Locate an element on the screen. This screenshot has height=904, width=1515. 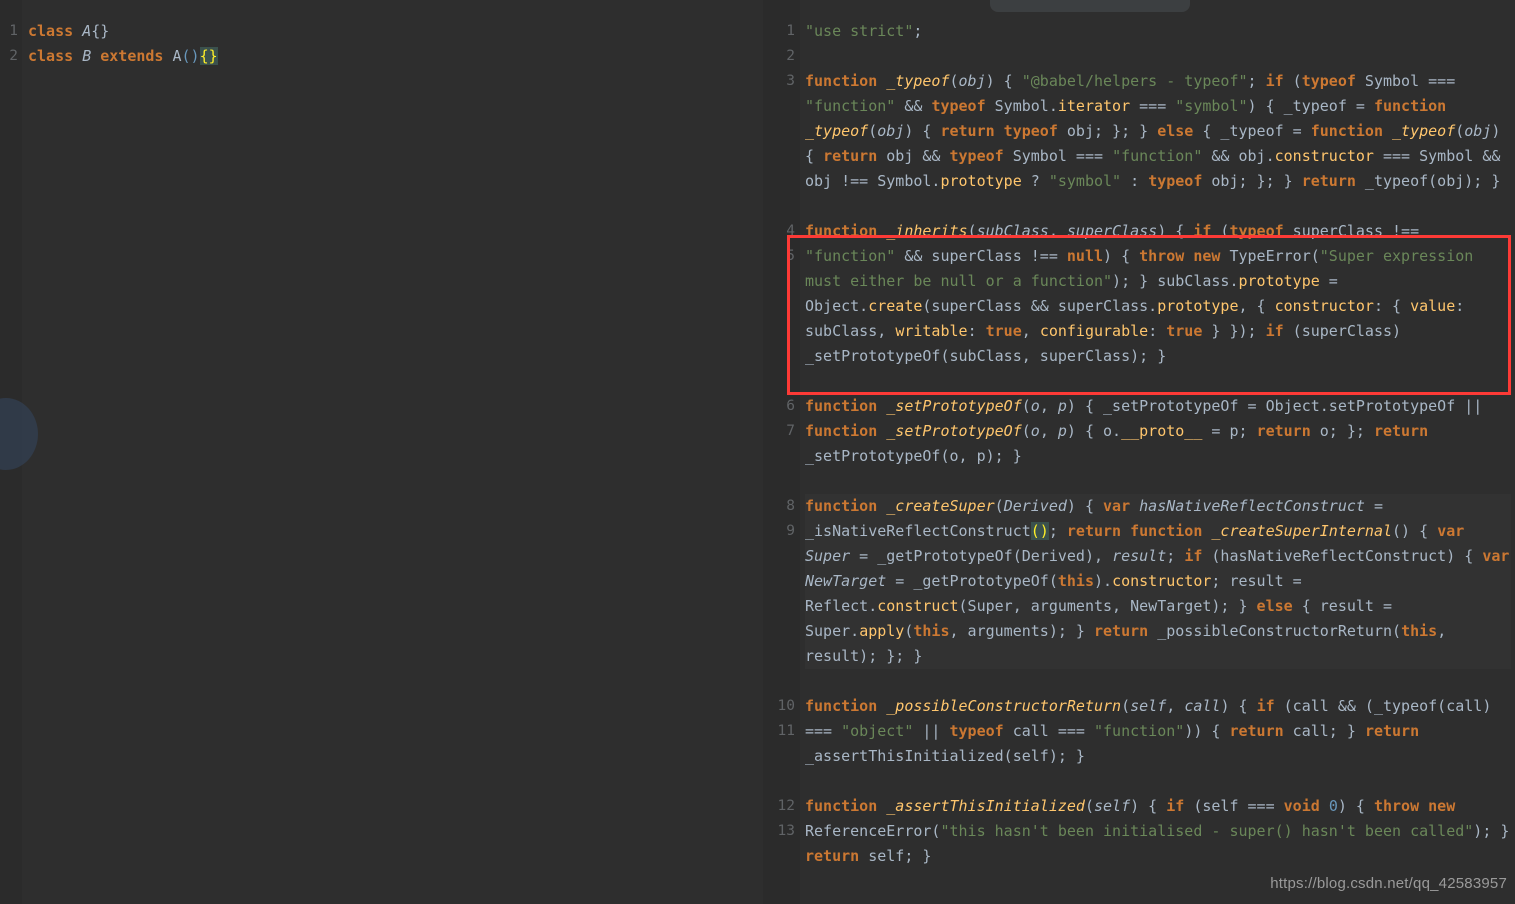
line-number: 6 is located at coordinates (790, 406).